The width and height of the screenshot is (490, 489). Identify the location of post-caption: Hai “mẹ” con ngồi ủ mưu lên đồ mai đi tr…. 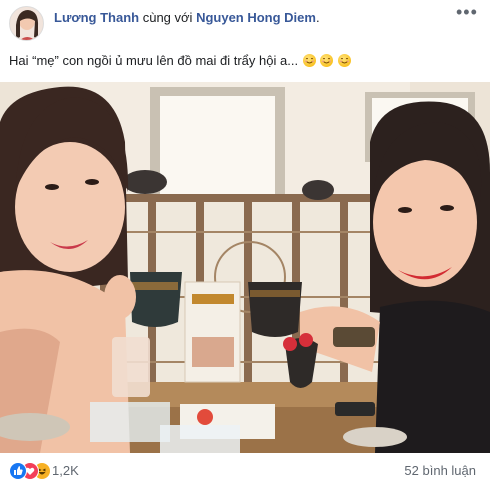
(180, 61).